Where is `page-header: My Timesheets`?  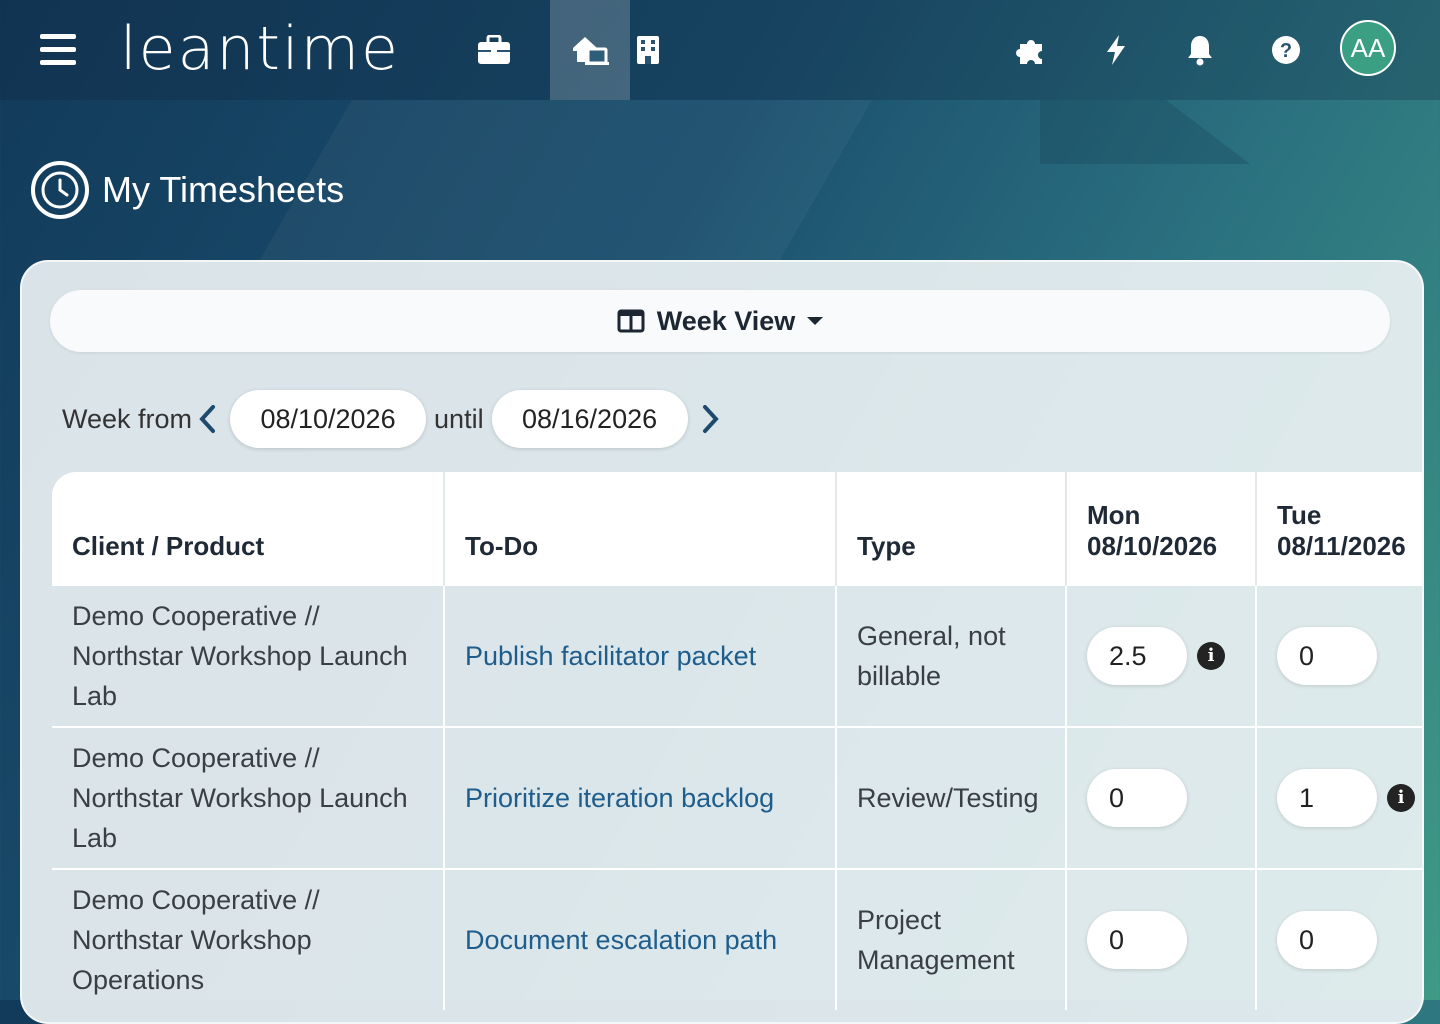 page-header: My Timesheets is located at coordinates (187, 190).